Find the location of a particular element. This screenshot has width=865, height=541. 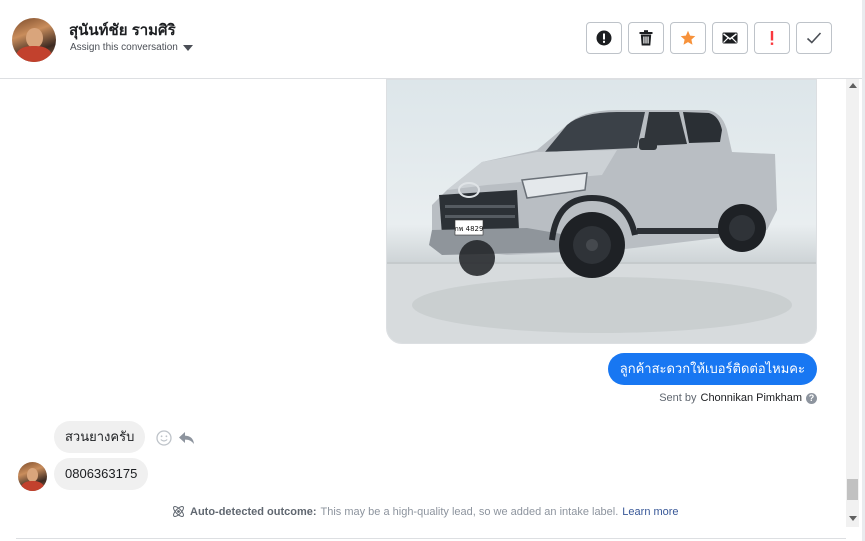

composer-divider is located at coordinates (431, 538).